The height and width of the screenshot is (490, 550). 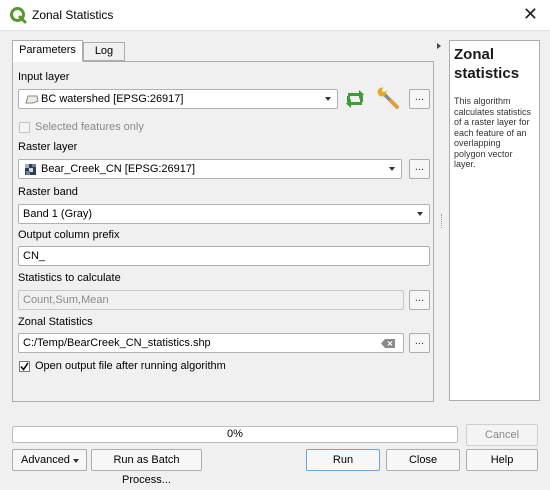 What do you see at coordinates (210, 169) in the screenshot?
I see `raster-layer-select: Bear_Creek_CN [EPSG:26917]` at bounding box center [210, 169].